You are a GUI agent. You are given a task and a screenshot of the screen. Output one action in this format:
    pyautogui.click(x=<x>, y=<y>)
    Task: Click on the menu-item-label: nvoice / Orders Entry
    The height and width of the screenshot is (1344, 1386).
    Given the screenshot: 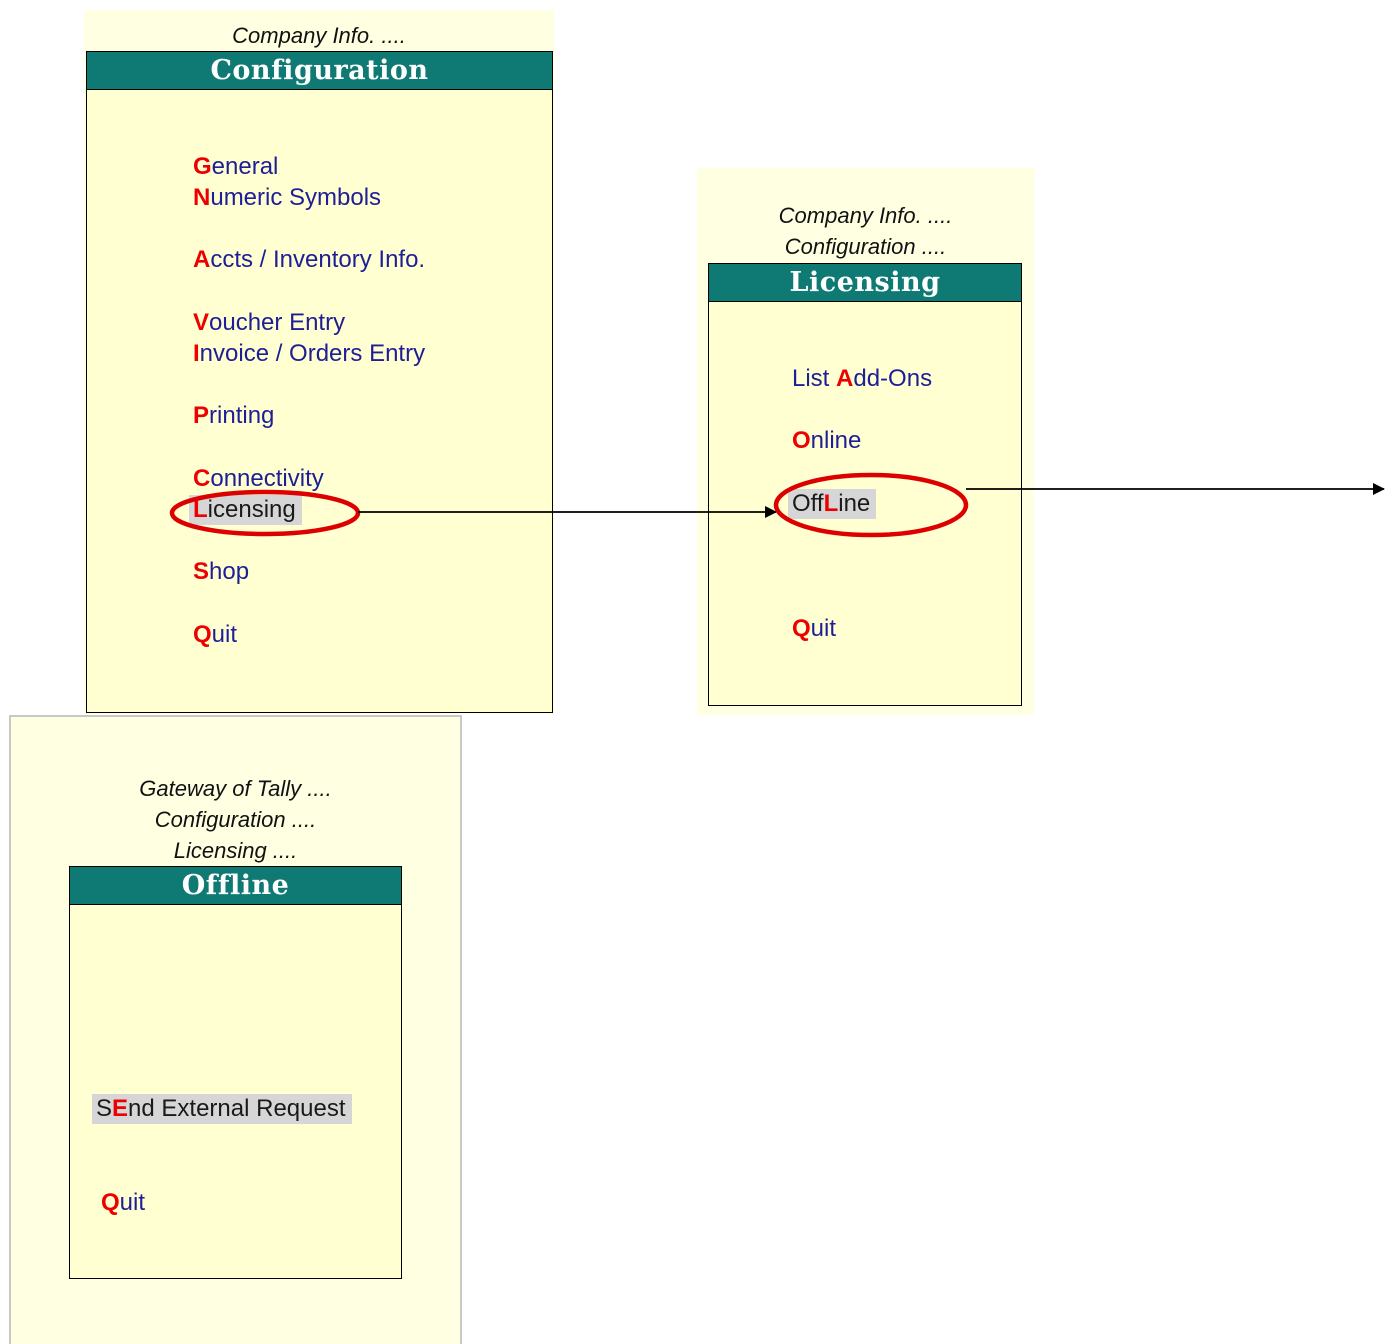 What is the action you would take?
    pyautogui.click(x=312, y=353)
    